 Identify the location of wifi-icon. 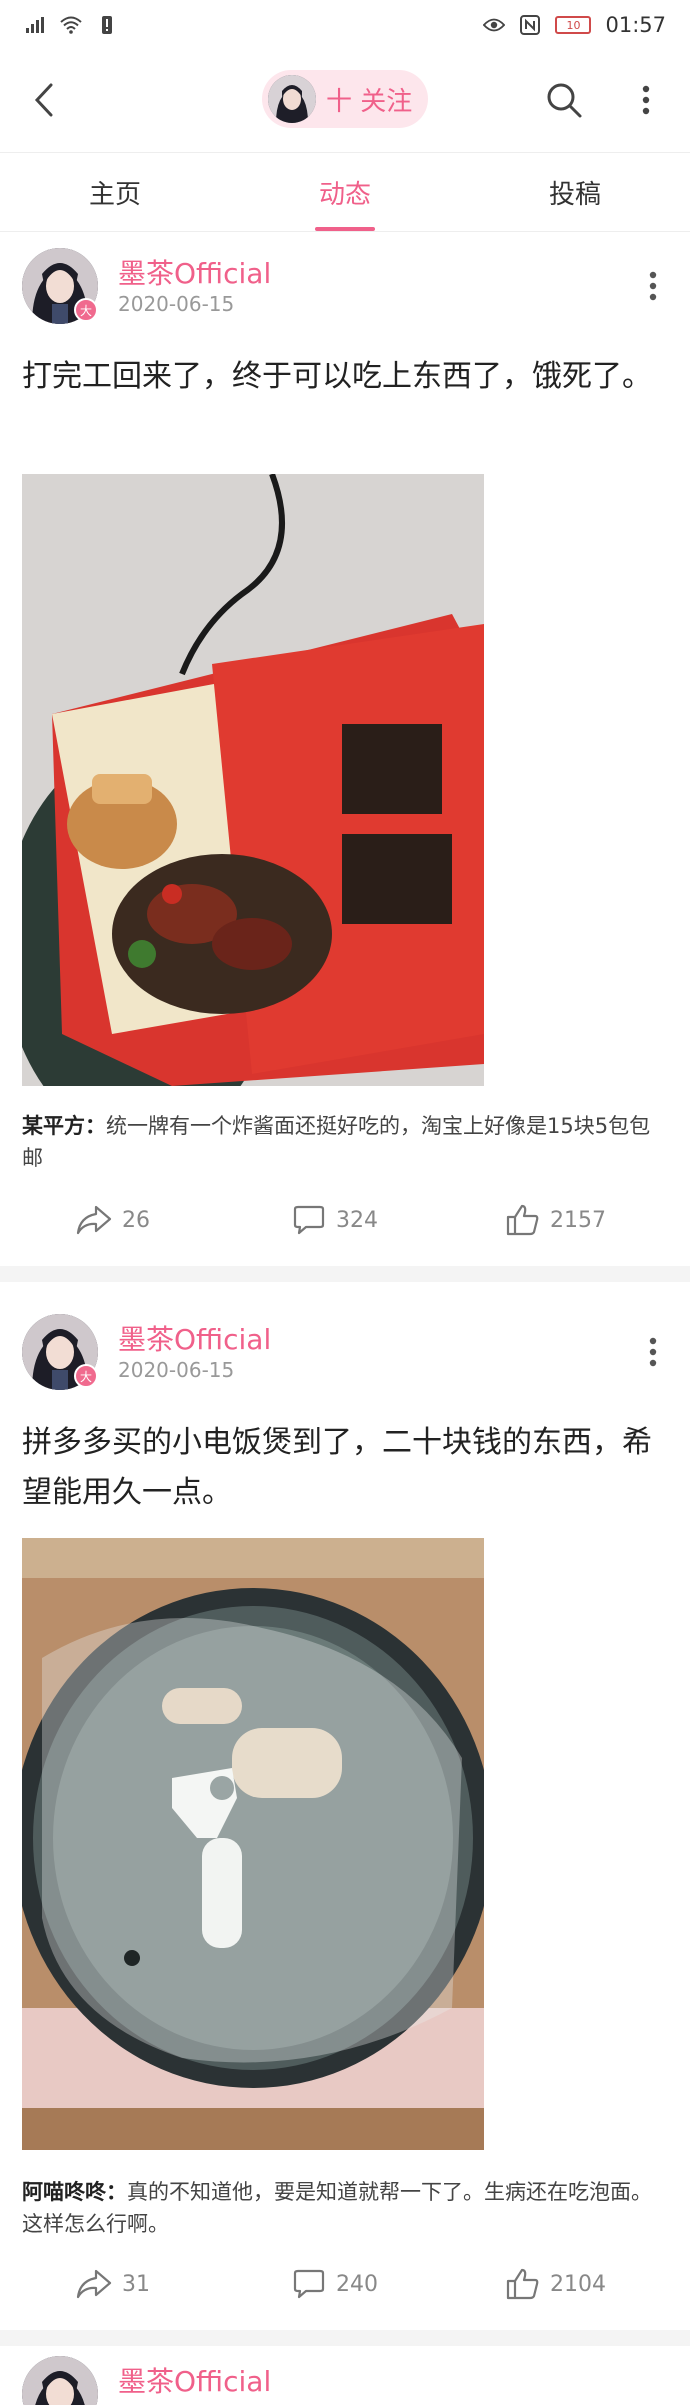
(71, 25).